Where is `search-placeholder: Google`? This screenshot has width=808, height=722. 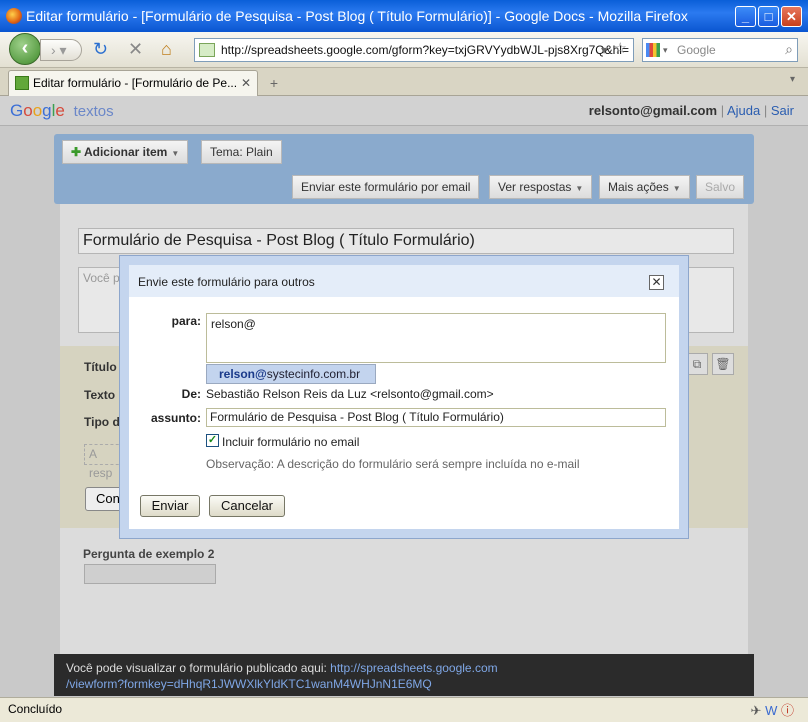 search-placeholder: Google is located at coordinates (696, 50).